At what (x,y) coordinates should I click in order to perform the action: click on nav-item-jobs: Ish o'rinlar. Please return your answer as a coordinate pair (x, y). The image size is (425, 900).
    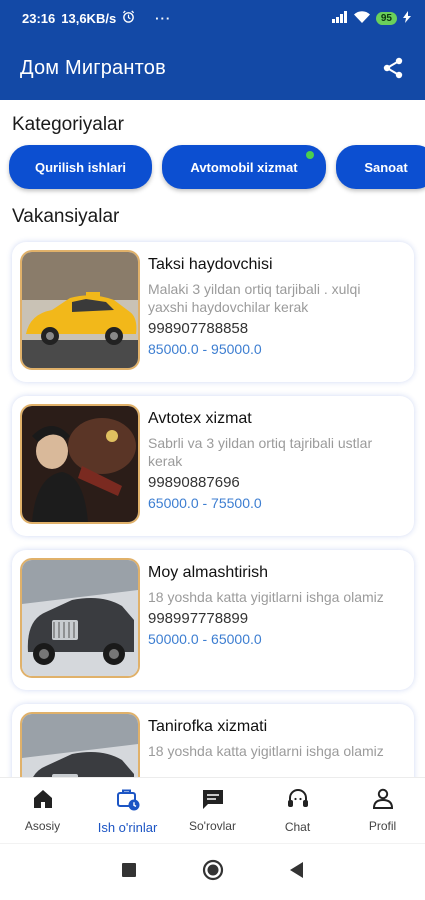
    Looking at the image, I should click on (127, 810).